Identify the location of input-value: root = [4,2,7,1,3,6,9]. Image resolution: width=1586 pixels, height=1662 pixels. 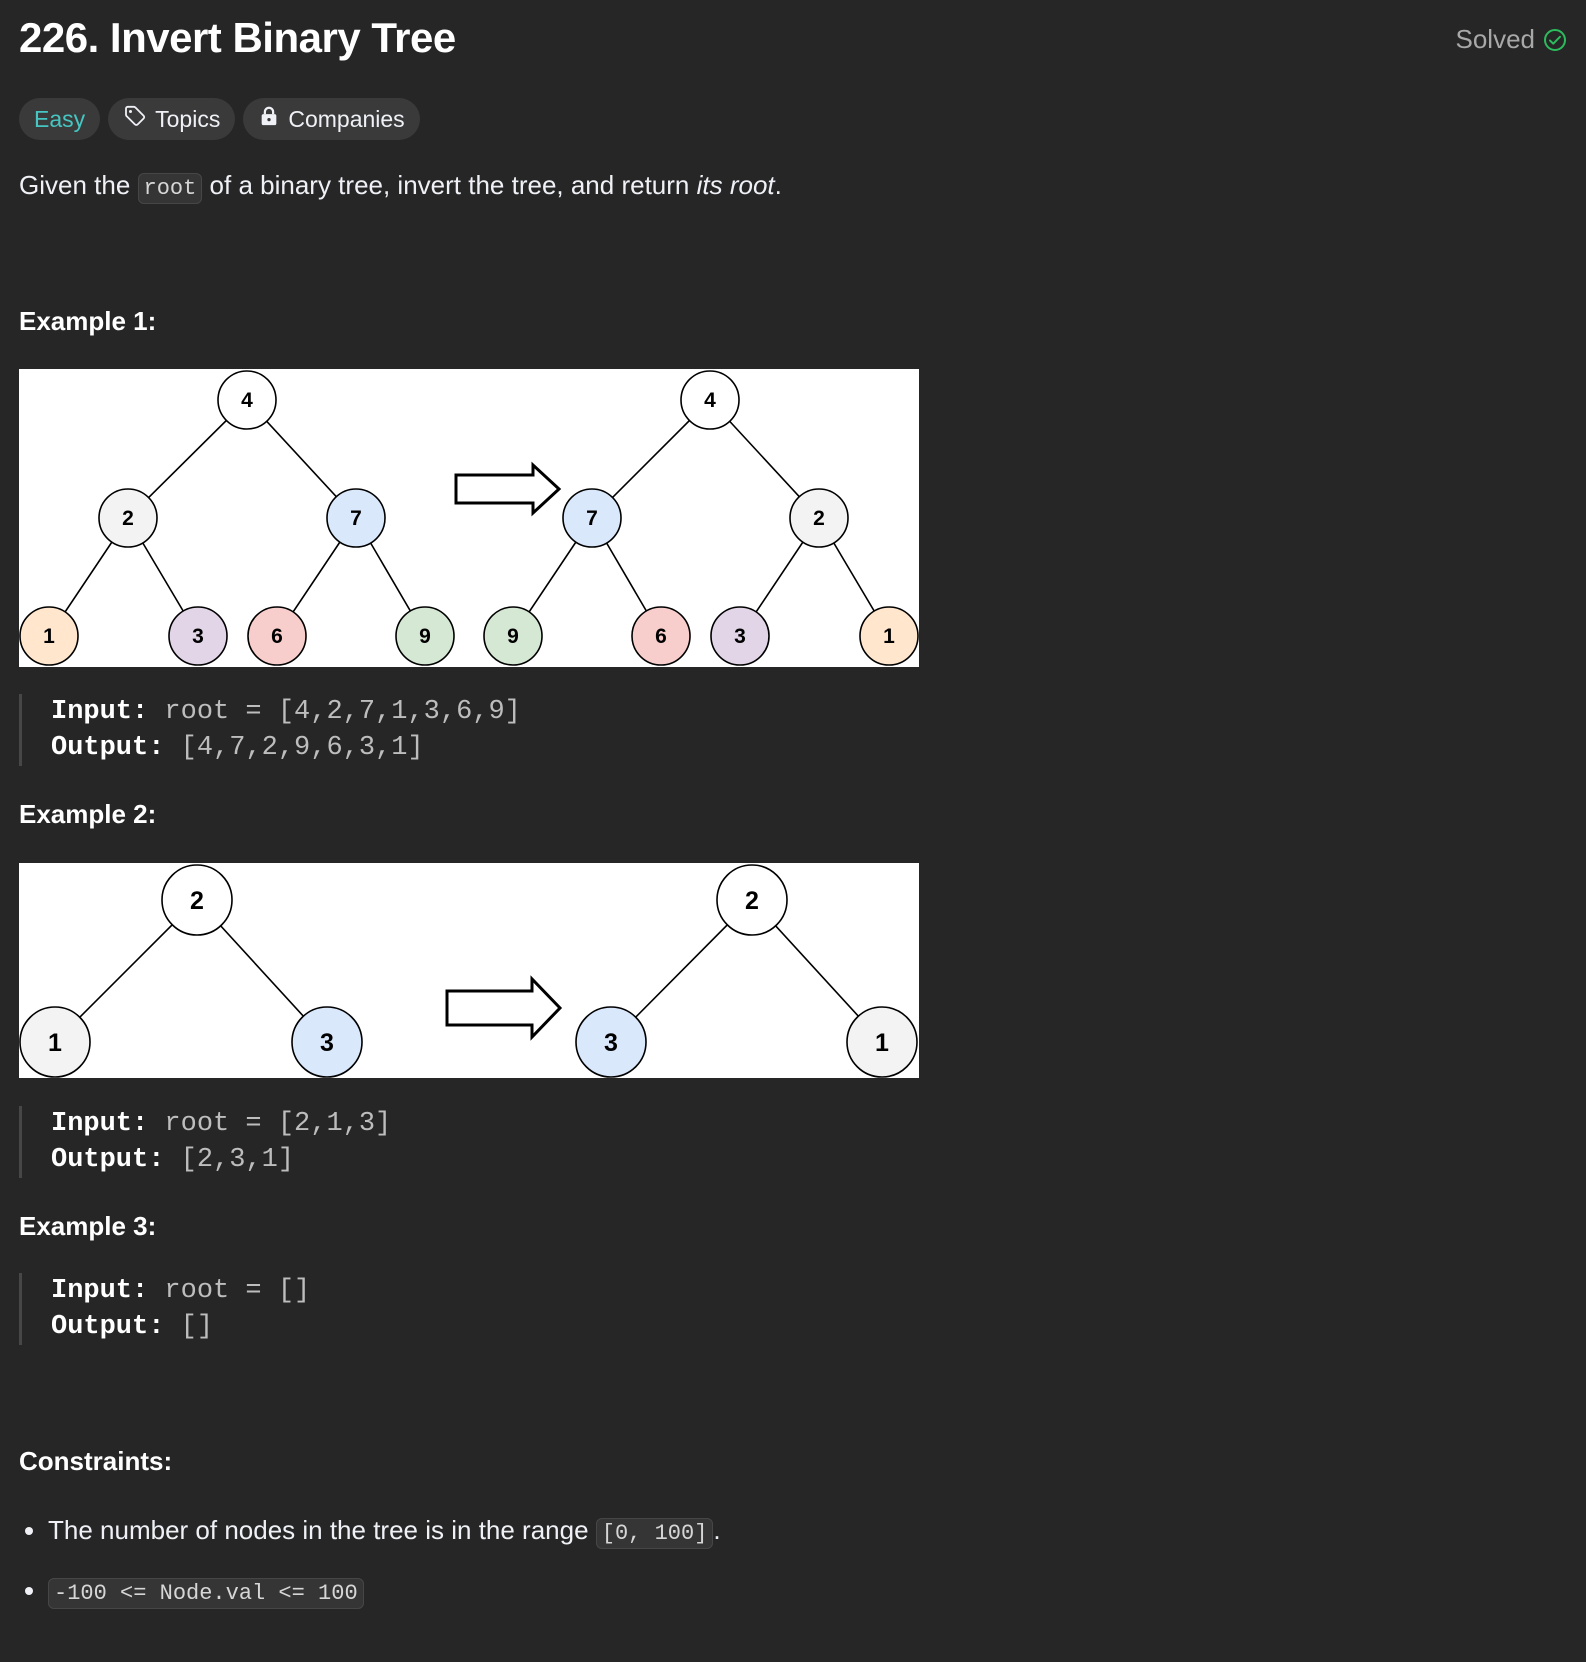
(342, 712).